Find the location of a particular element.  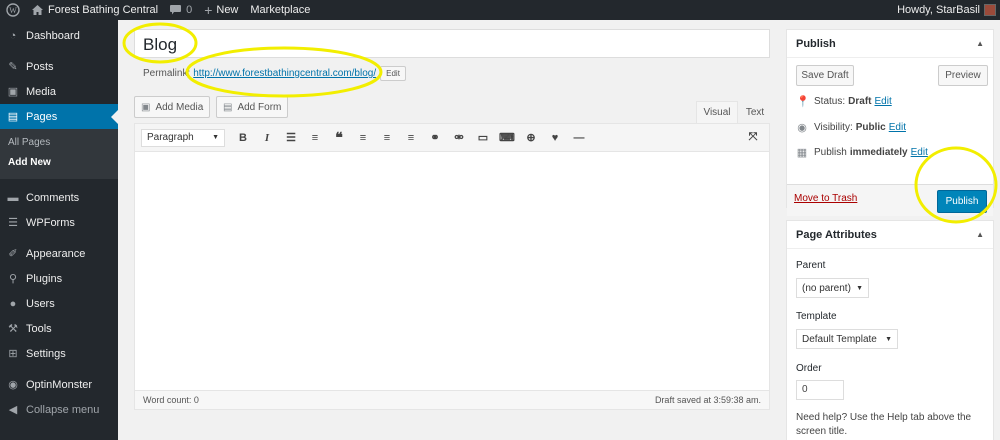

sidebar-item-wpforms: ☰ WPForms is located at coordinates (59, 222).